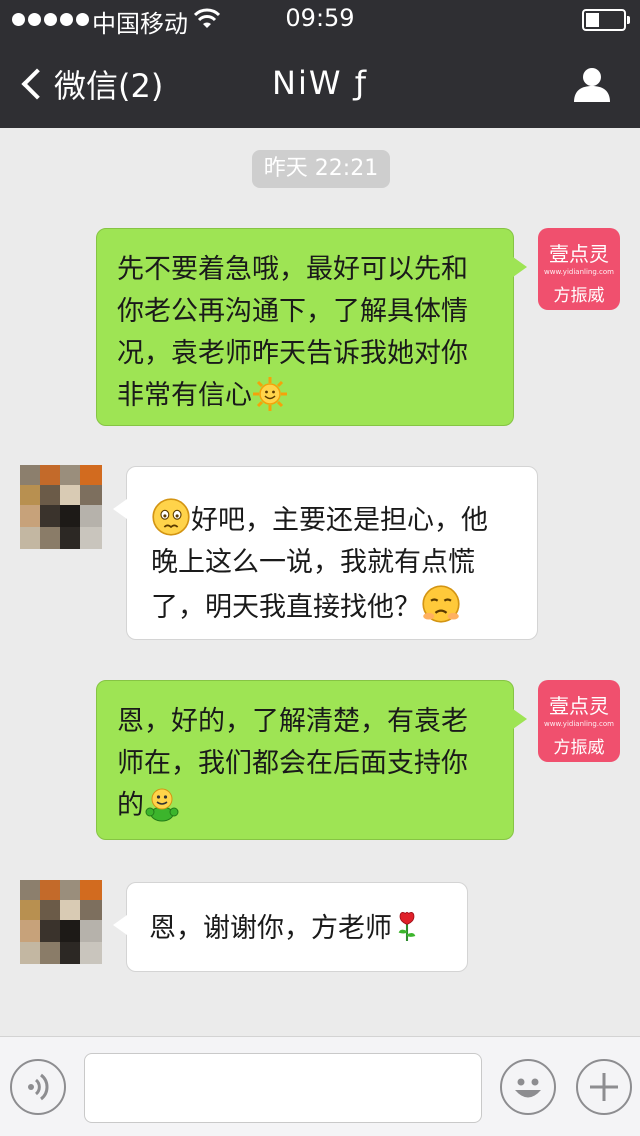  What do you see at coordinates (283, 1088) in the screenshot?
I see `message-input` at bounding box center [283, 1088].